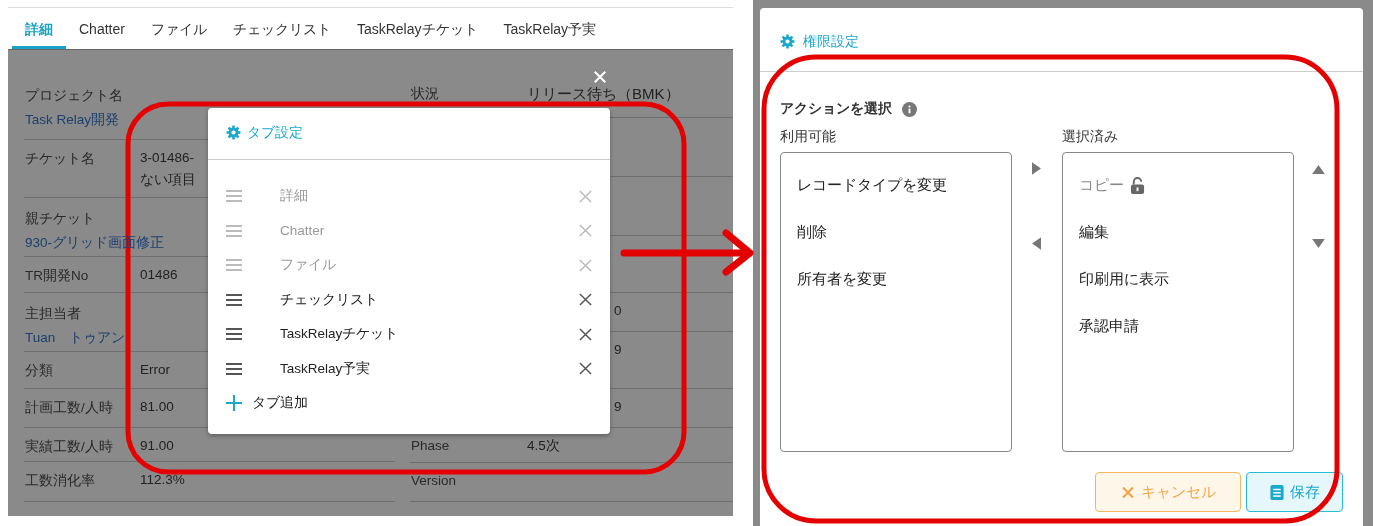  What do you see at coordinates (234, 403) in the screenshot?
I see `plus-icon` at bounding box center [234, 403].